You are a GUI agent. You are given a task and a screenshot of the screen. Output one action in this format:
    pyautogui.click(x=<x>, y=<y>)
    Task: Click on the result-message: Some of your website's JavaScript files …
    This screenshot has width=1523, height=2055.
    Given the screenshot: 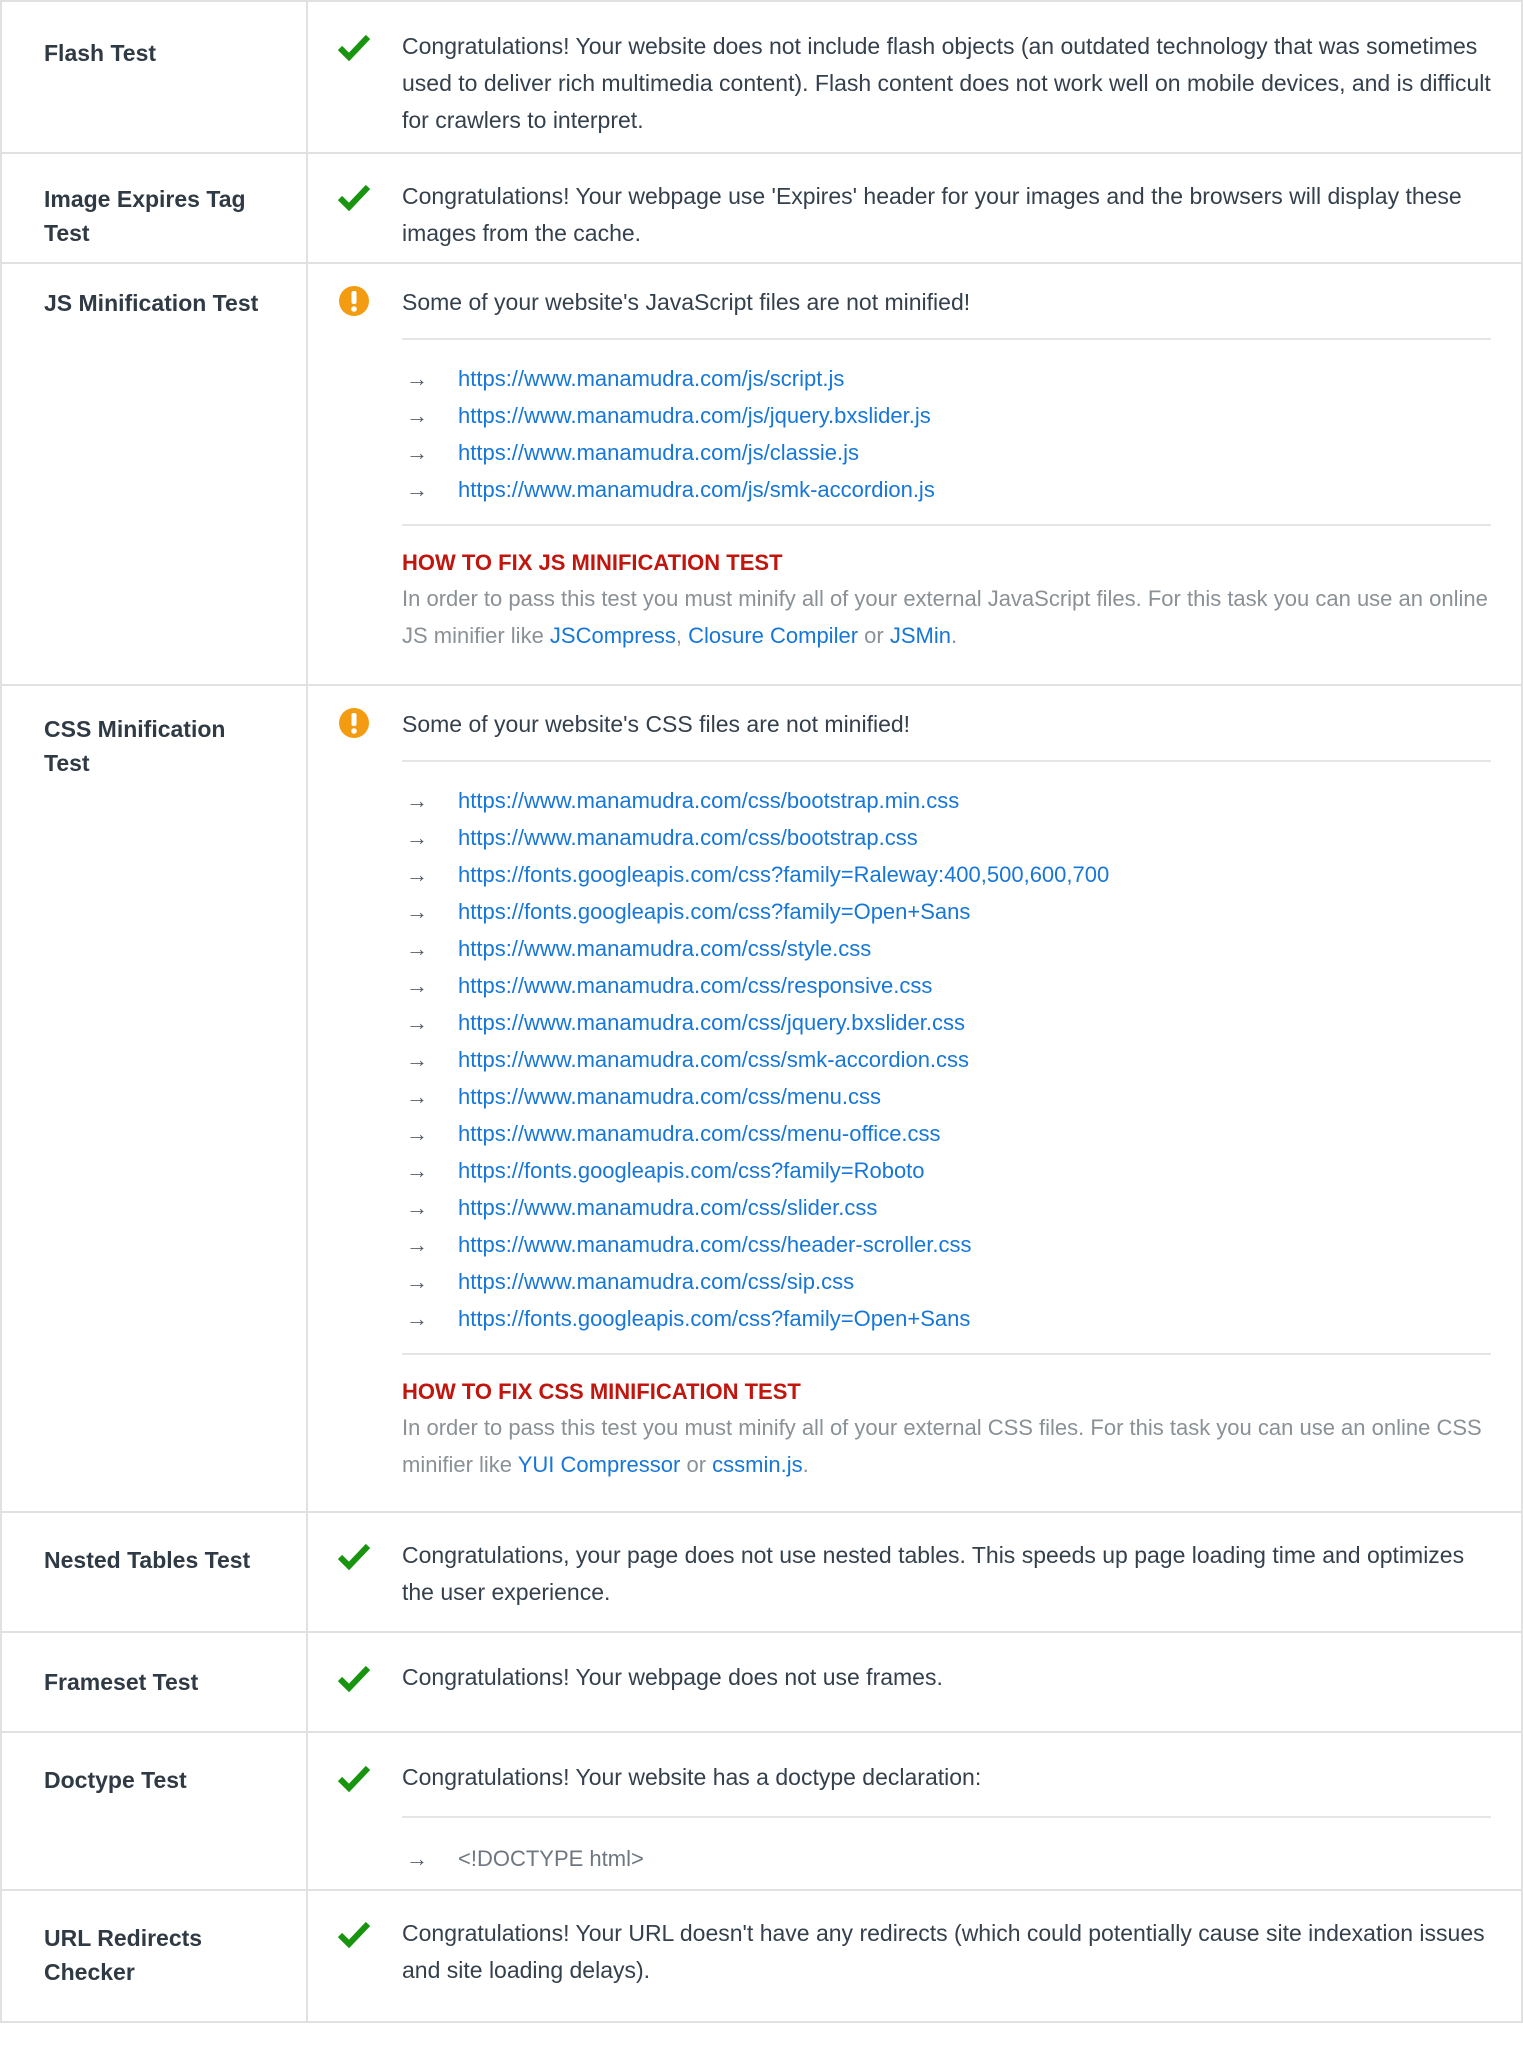 What is the action you would take?
    pyautogui.click(x=914, y=302)
    